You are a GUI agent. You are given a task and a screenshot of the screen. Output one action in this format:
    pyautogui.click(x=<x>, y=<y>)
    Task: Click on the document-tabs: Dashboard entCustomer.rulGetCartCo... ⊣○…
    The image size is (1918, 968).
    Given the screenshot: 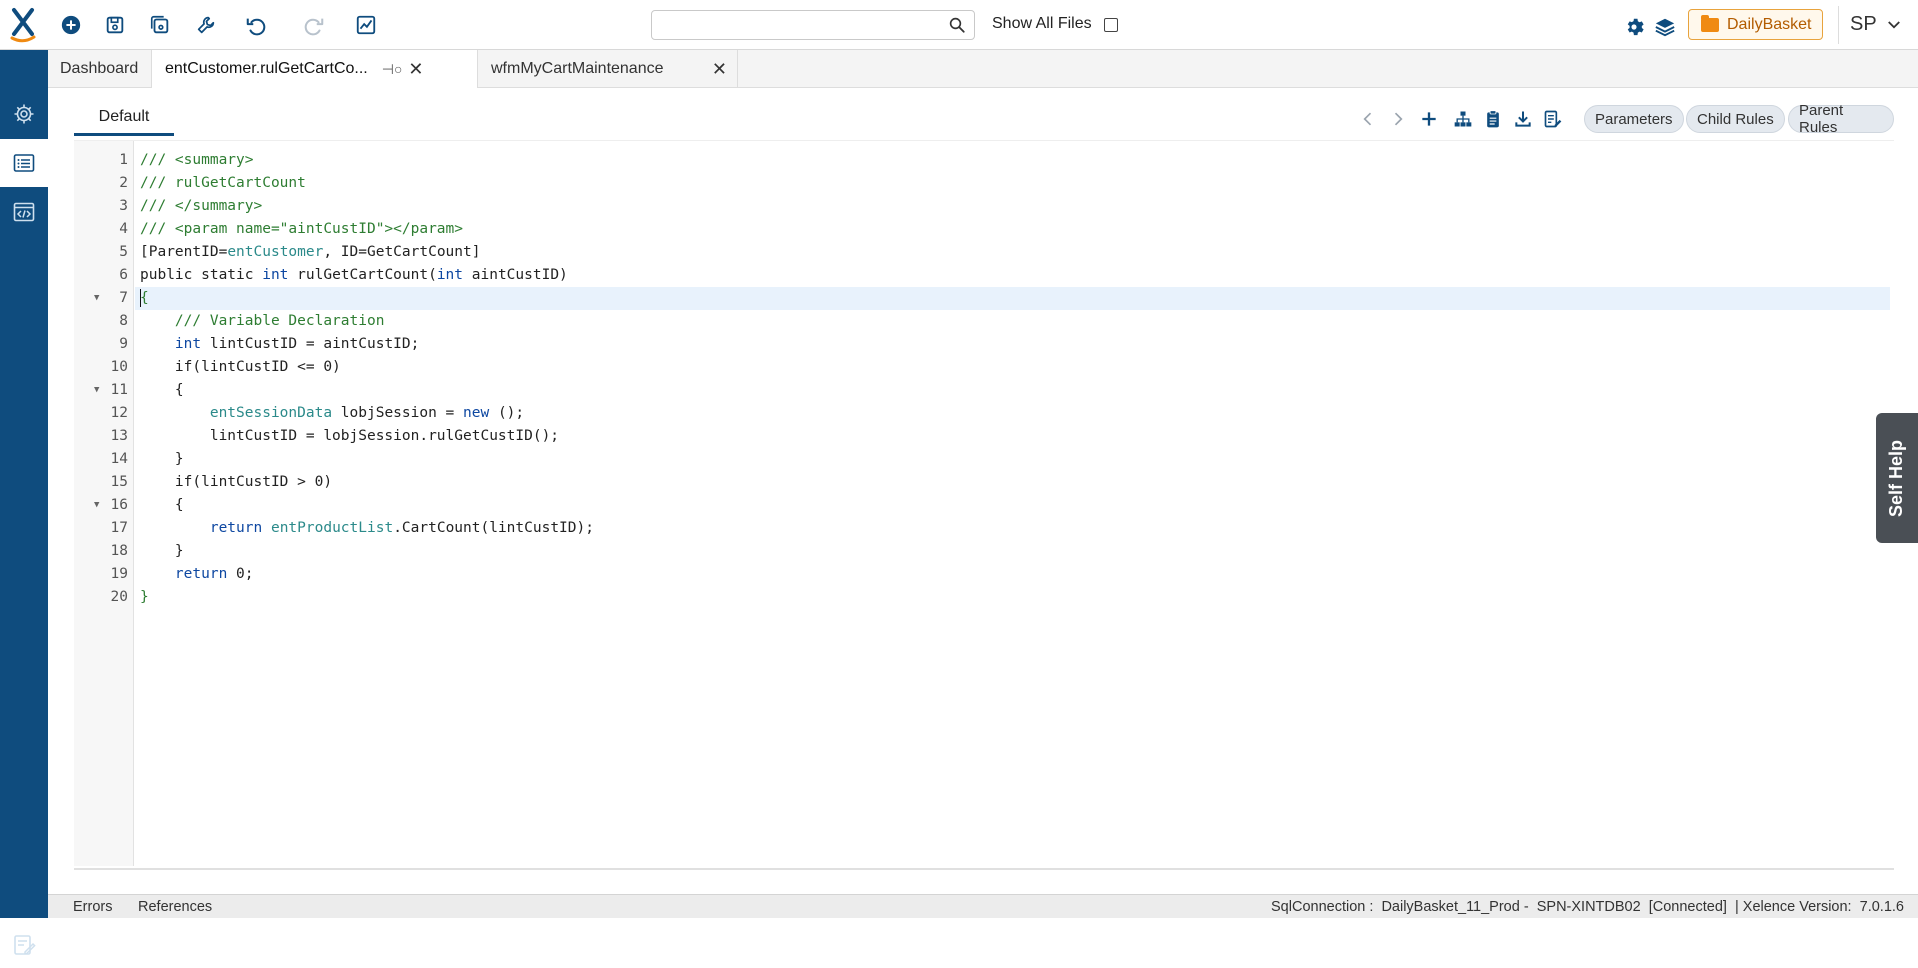 What is the action you would take?
    pyautogui.click(x=983, y=69)
    